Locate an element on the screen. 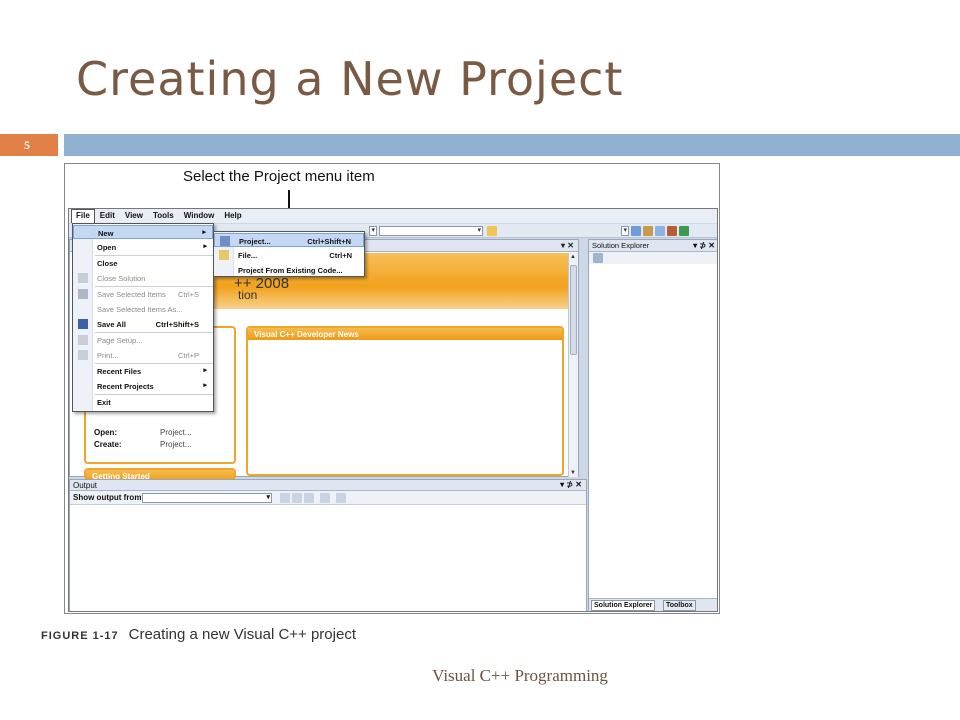 This screenshot has width=960, height=720. output-header: Output ▾ ⊅ ✕ is located at coordinates (328, 485).